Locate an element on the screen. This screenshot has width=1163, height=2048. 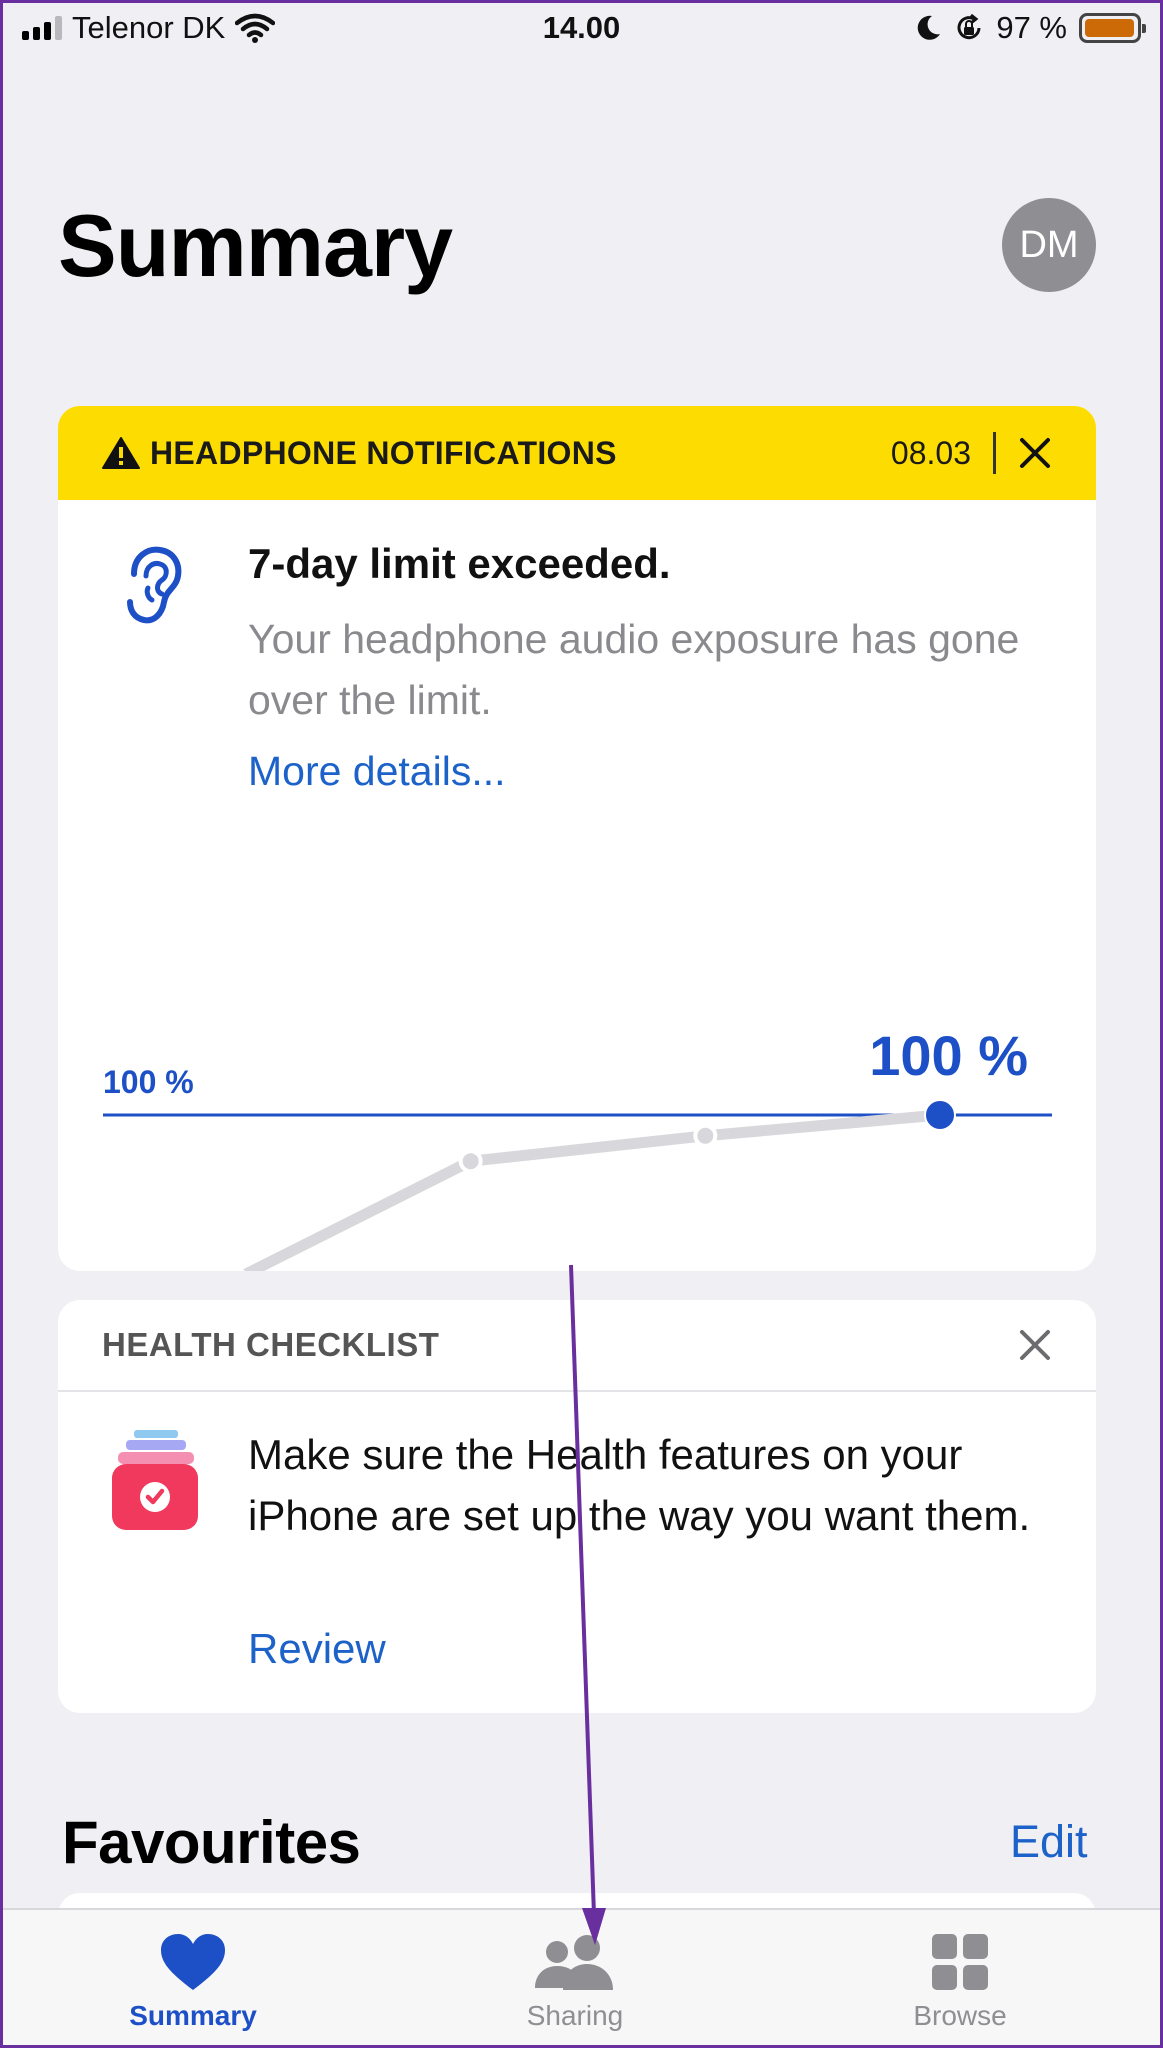
current-value-label: 100 % is located at coordinates (948, 1055).